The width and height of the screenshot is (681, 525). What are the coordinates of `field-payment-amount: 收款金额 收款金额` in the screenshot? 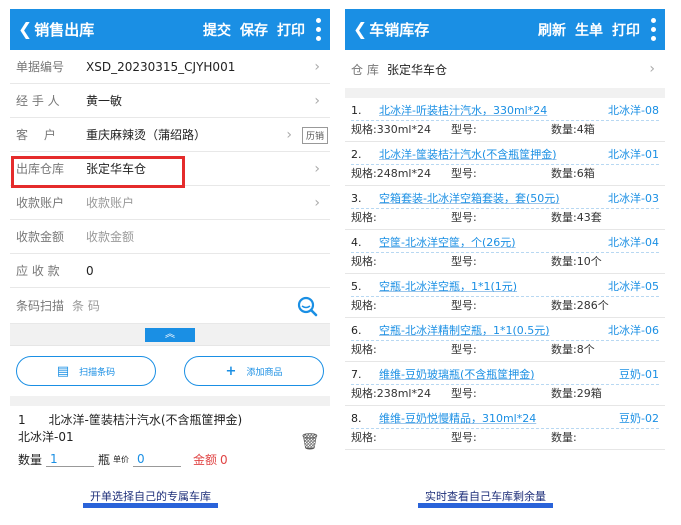 It's located at (170, 237).